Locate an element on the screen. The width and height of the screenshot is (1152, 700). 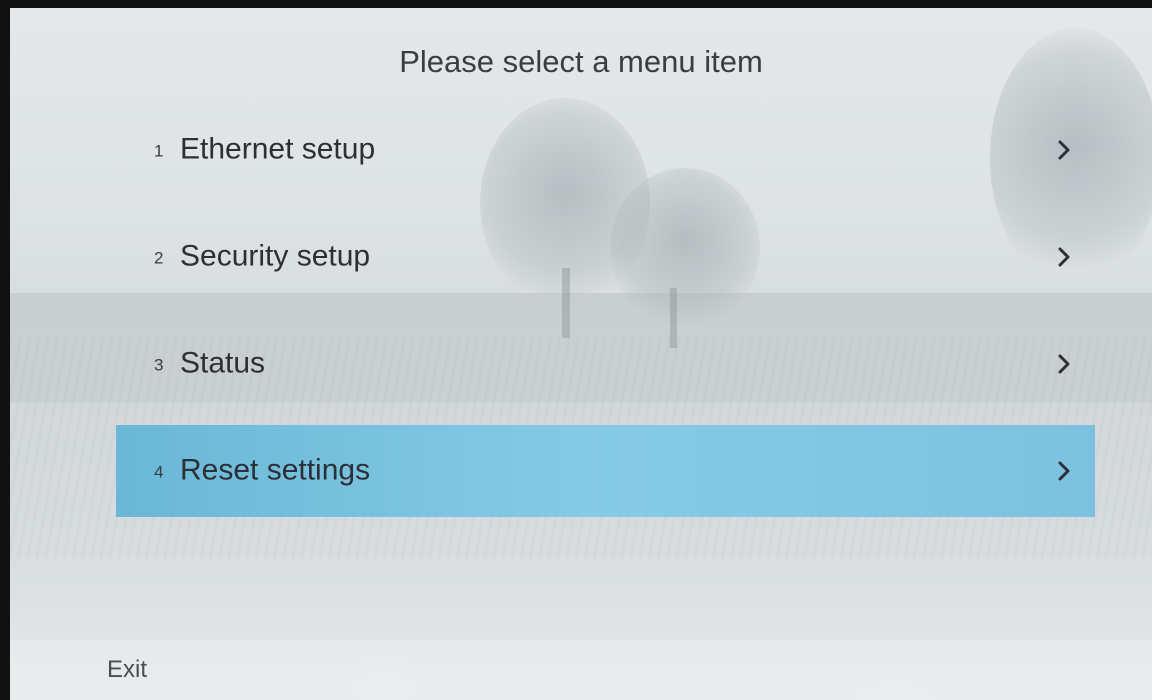
menu-item-number: 1 is located at coordinates (159, 151).